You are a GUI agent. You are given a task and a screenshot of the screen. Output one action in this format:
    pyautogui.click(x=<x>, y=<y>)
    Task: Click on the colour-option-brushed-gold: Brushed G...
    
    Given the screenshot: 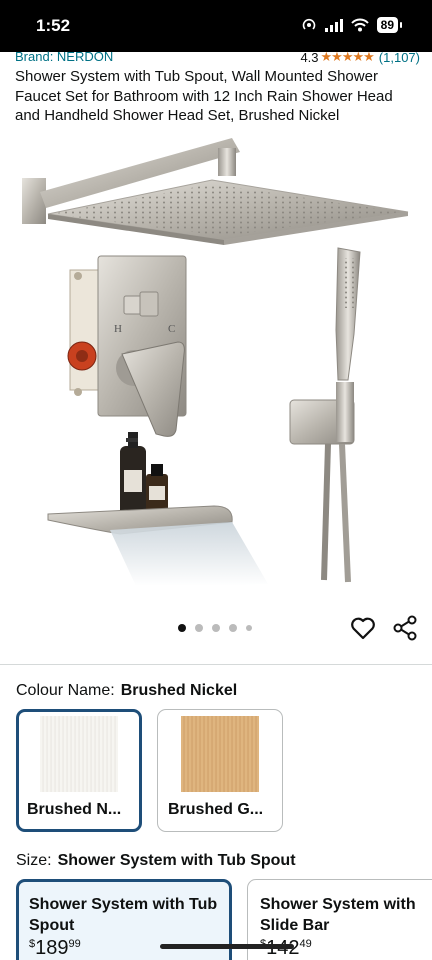 What is the action you would take?
    pyautogui.click(x=220, y=770)
    